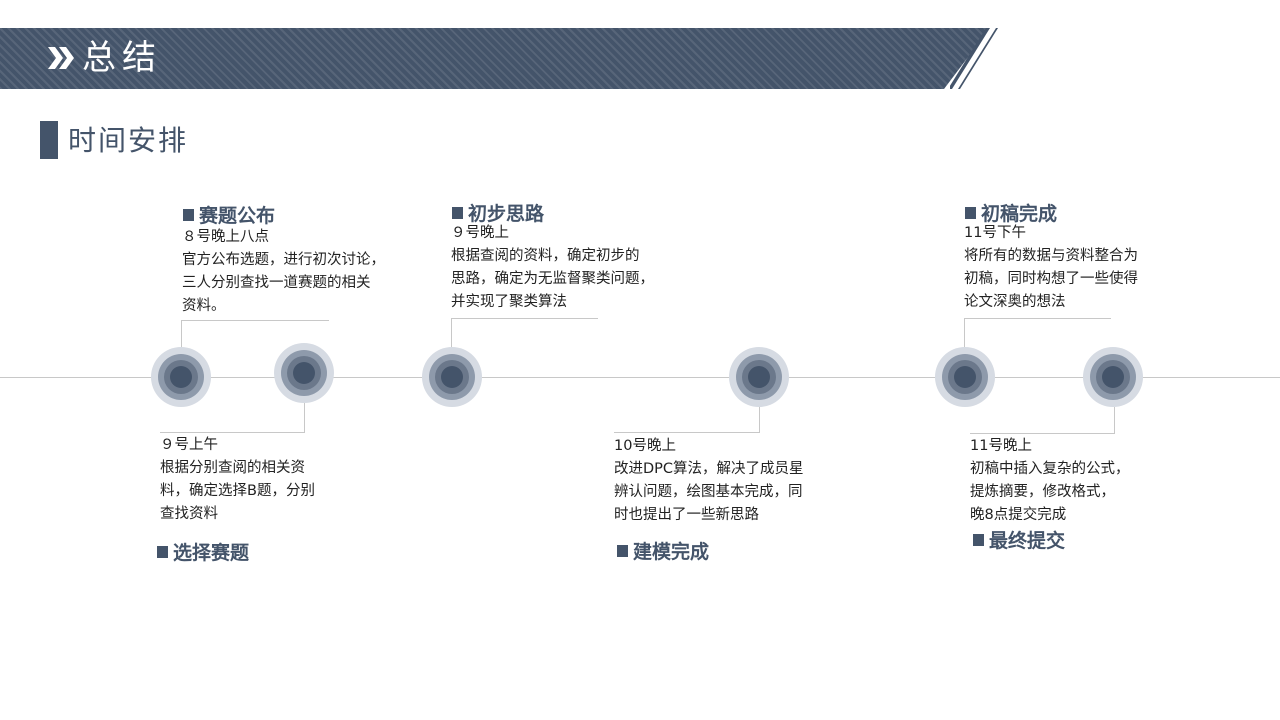  I want to click on event-line: 时也提出了一些新思路, so click(686, 515).